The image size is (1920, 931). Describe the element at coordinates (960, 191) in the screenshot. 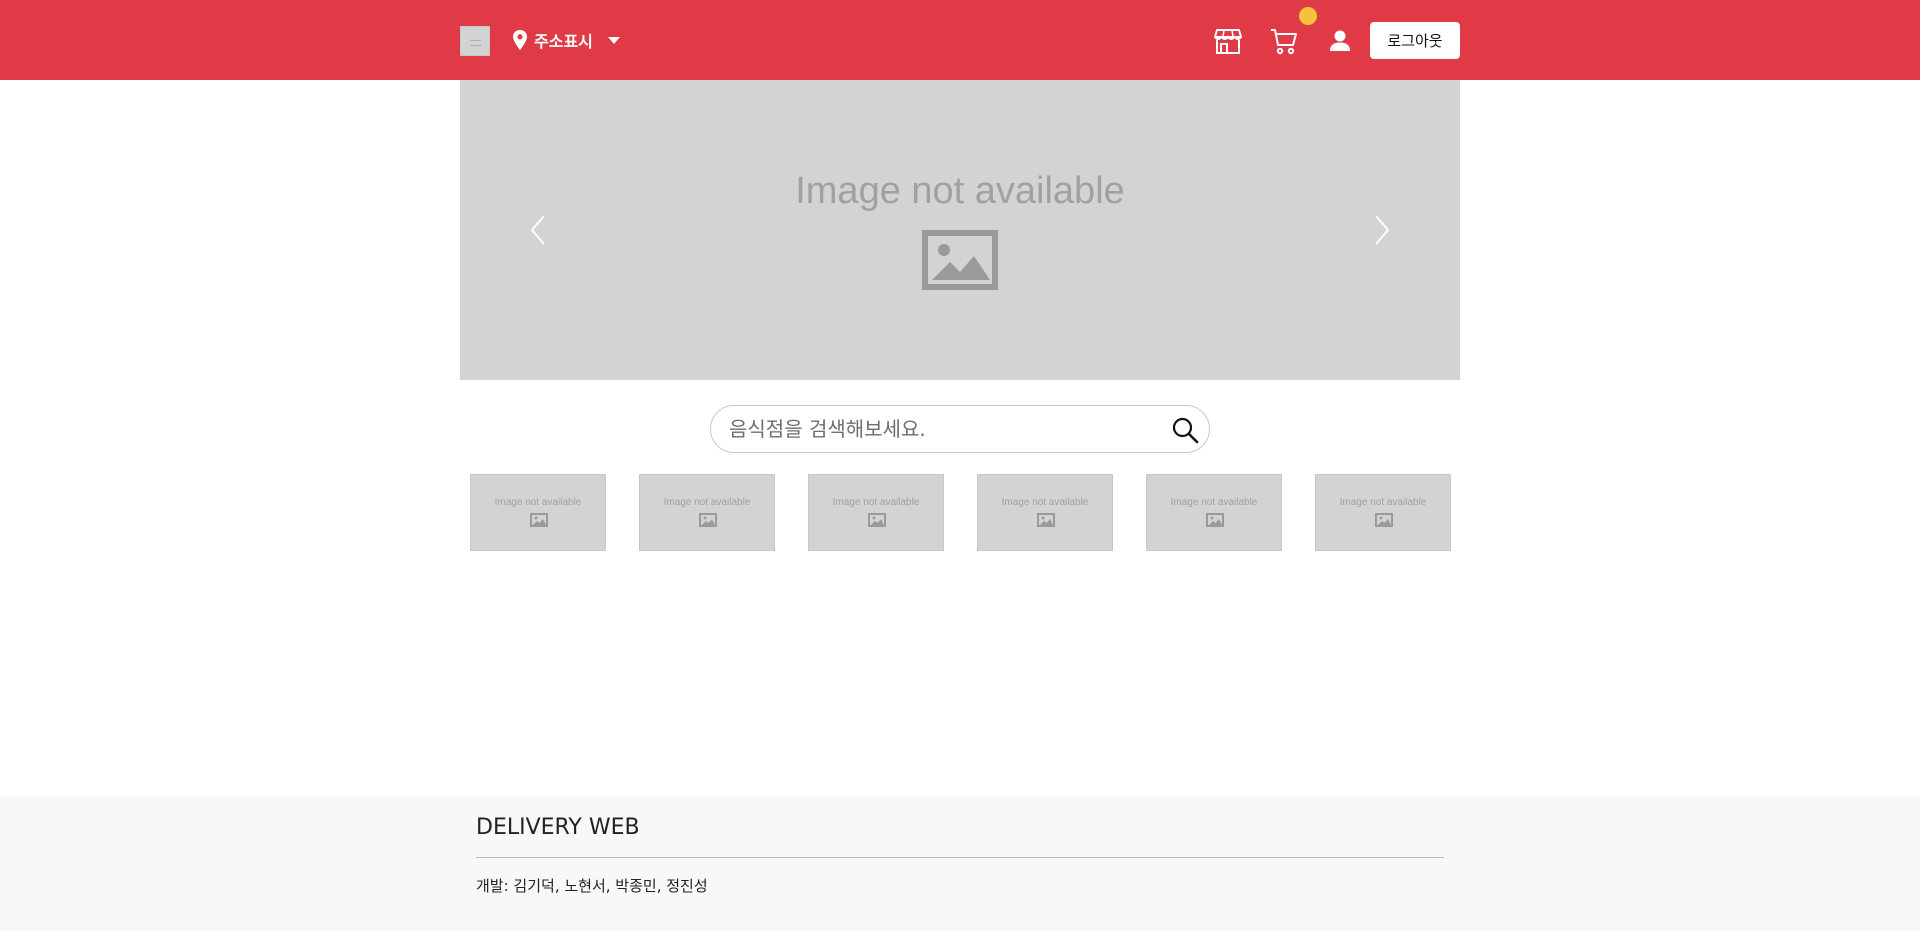

I see `banner-placeholder-text: Image not available` at that location.